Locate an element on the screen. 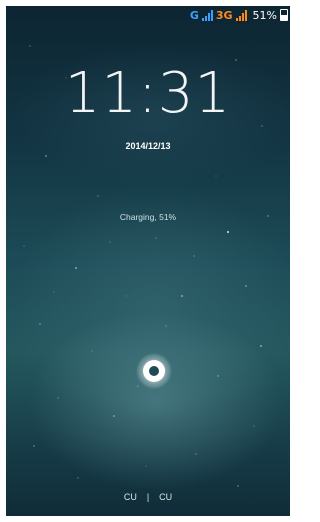 The image size is (320, 522). charging-status: Charging, 51% is located at coordinates (148, 217).